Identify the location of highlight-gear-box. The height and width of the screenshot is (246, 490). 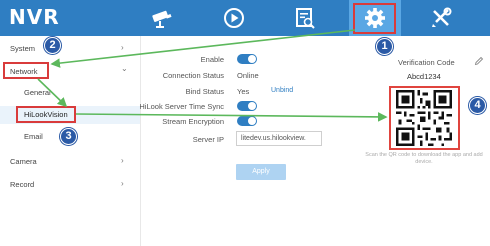
(374, 18).